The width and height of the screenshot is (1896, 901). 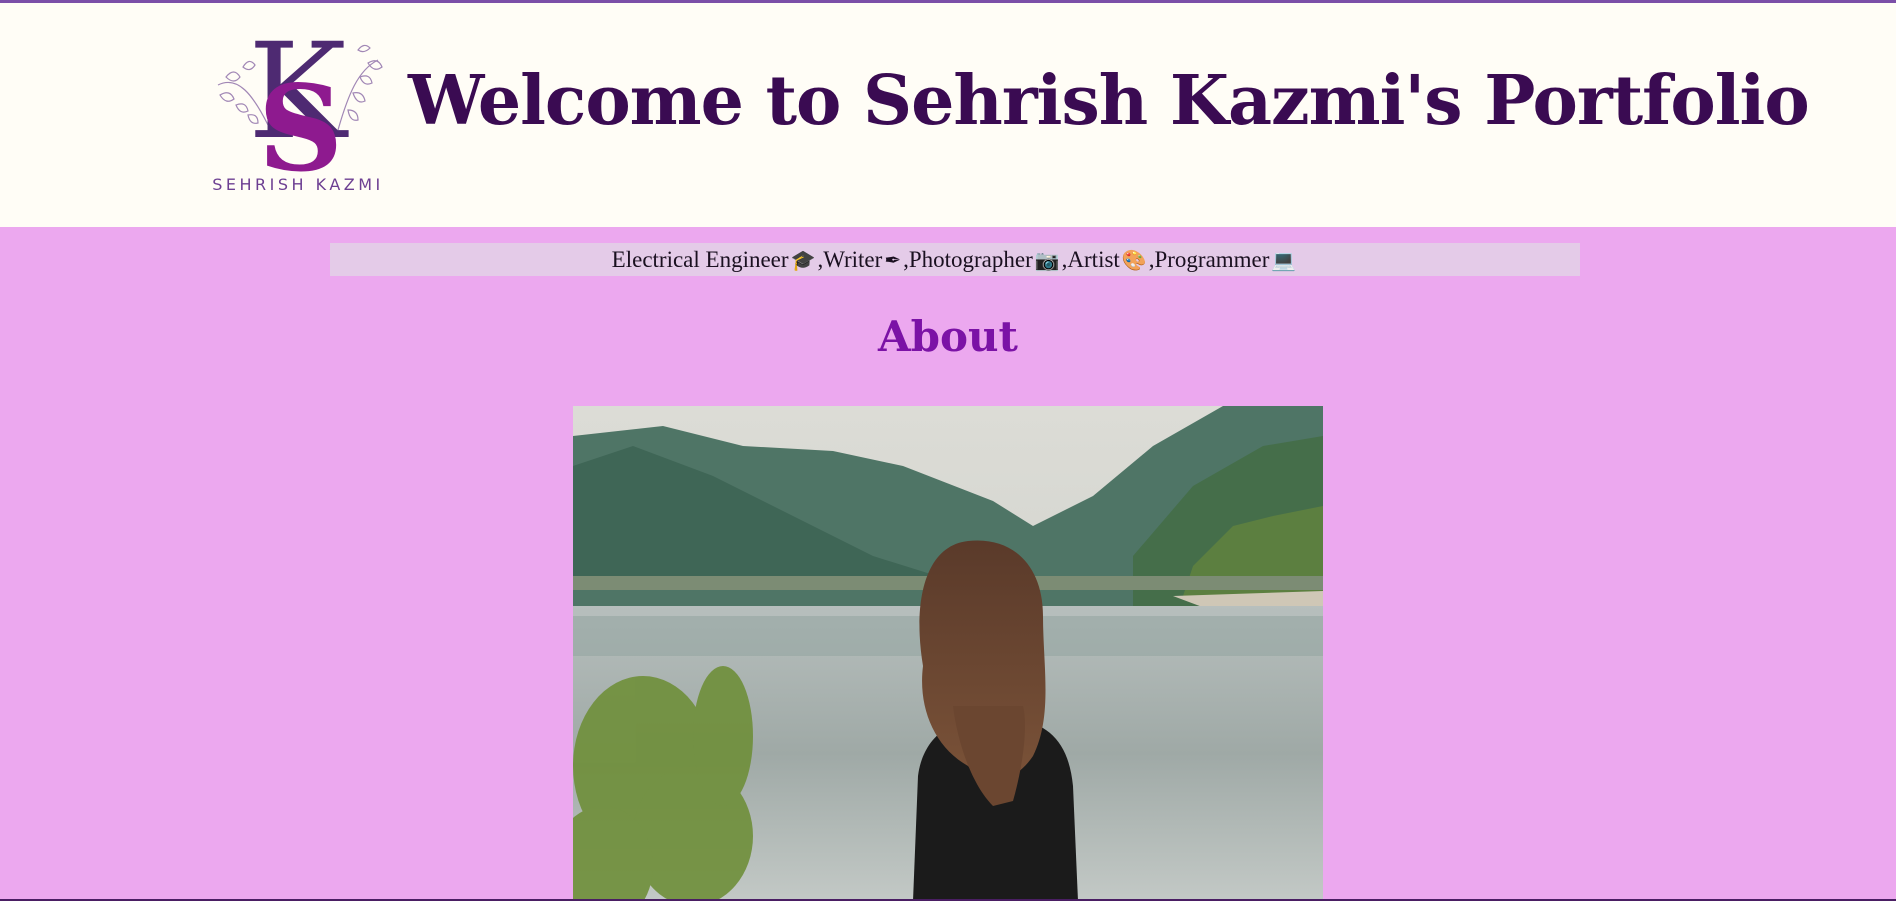 I want to click on about-heading: About, so click(x=948, y=336).